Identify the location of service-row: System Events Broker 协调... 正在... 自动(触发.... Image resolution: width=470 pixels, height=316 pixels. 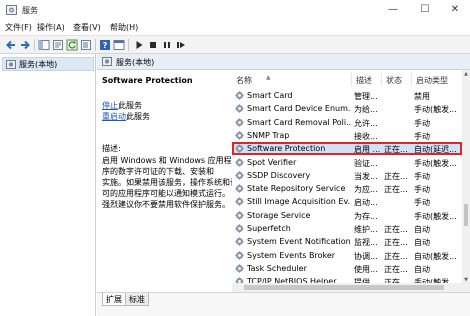
(347, 255).